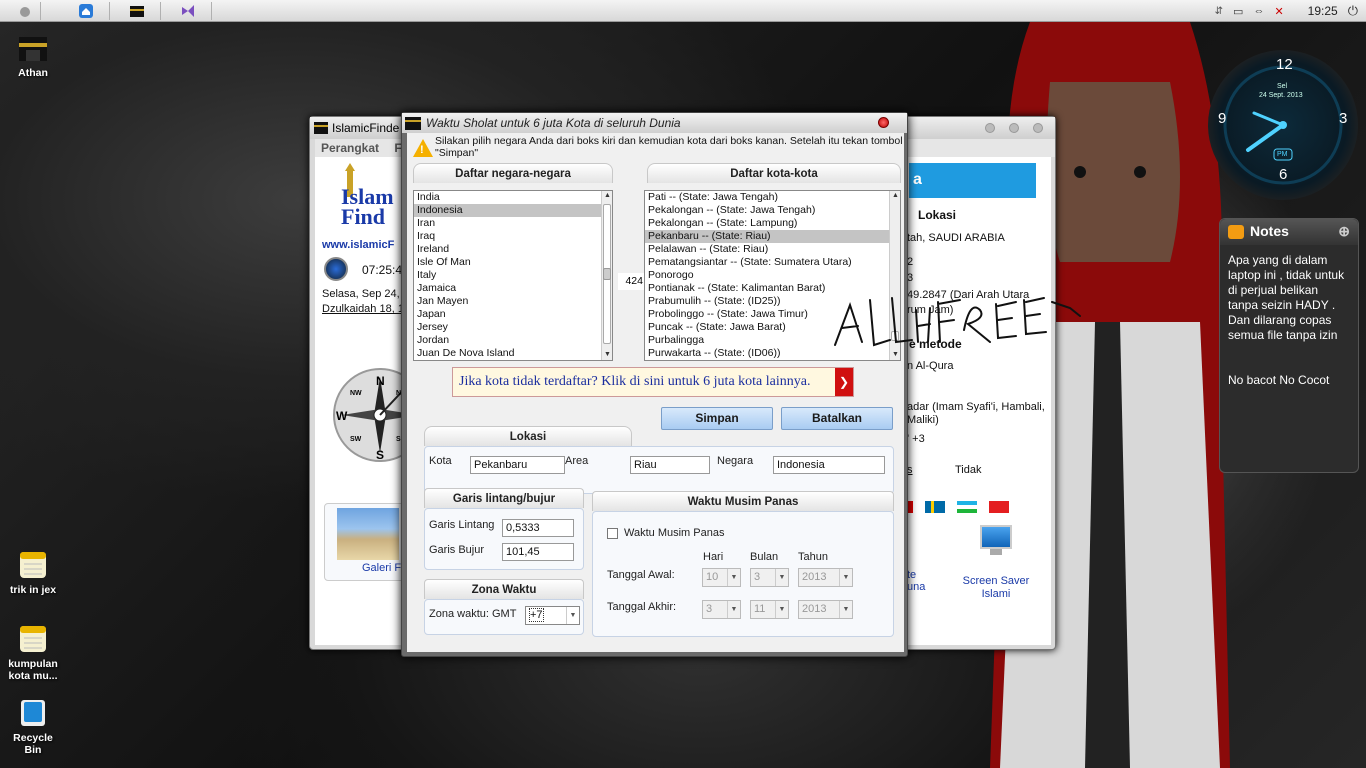  I want to click on apple-menu-icon, so click(25, 11).